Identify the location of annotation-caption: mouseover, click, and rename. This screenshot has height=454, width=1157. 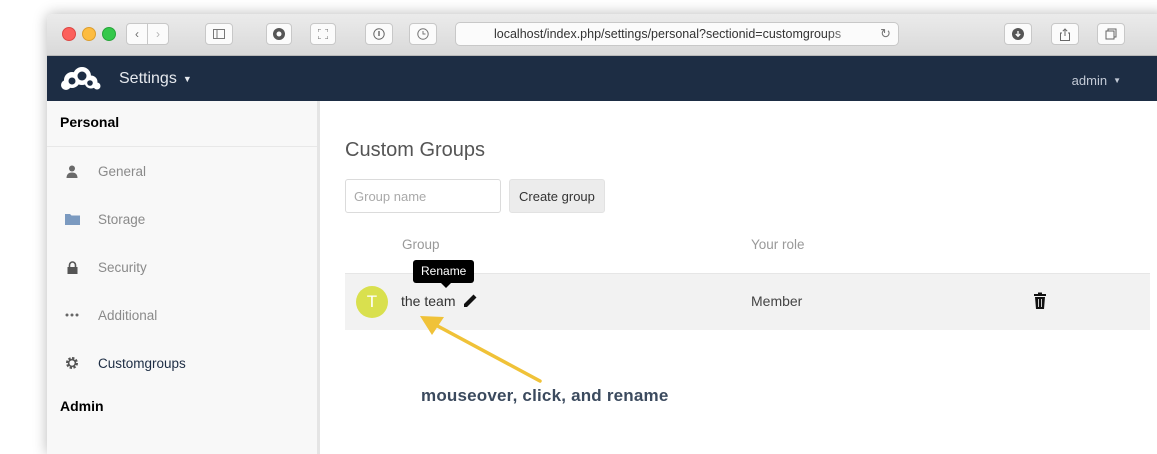
(545, 395).